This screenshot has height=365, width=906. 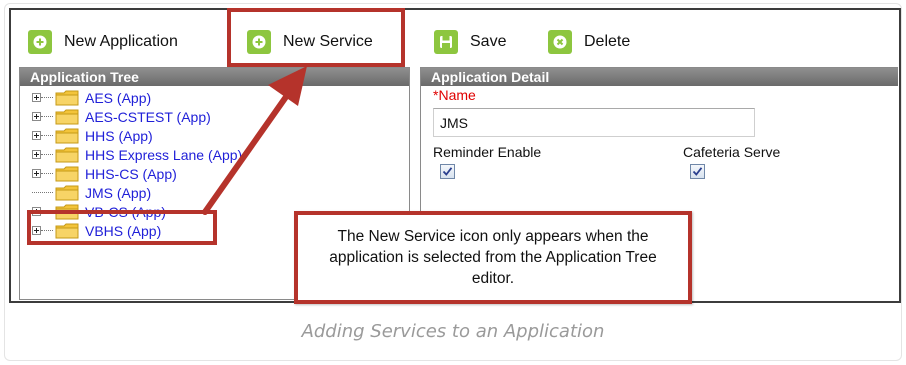 What do you see at coordinates (732, 152) in the screenshot?
I see `cafeteria-serve-label: Cafeteria Serve` at bounding box center [732, 152].